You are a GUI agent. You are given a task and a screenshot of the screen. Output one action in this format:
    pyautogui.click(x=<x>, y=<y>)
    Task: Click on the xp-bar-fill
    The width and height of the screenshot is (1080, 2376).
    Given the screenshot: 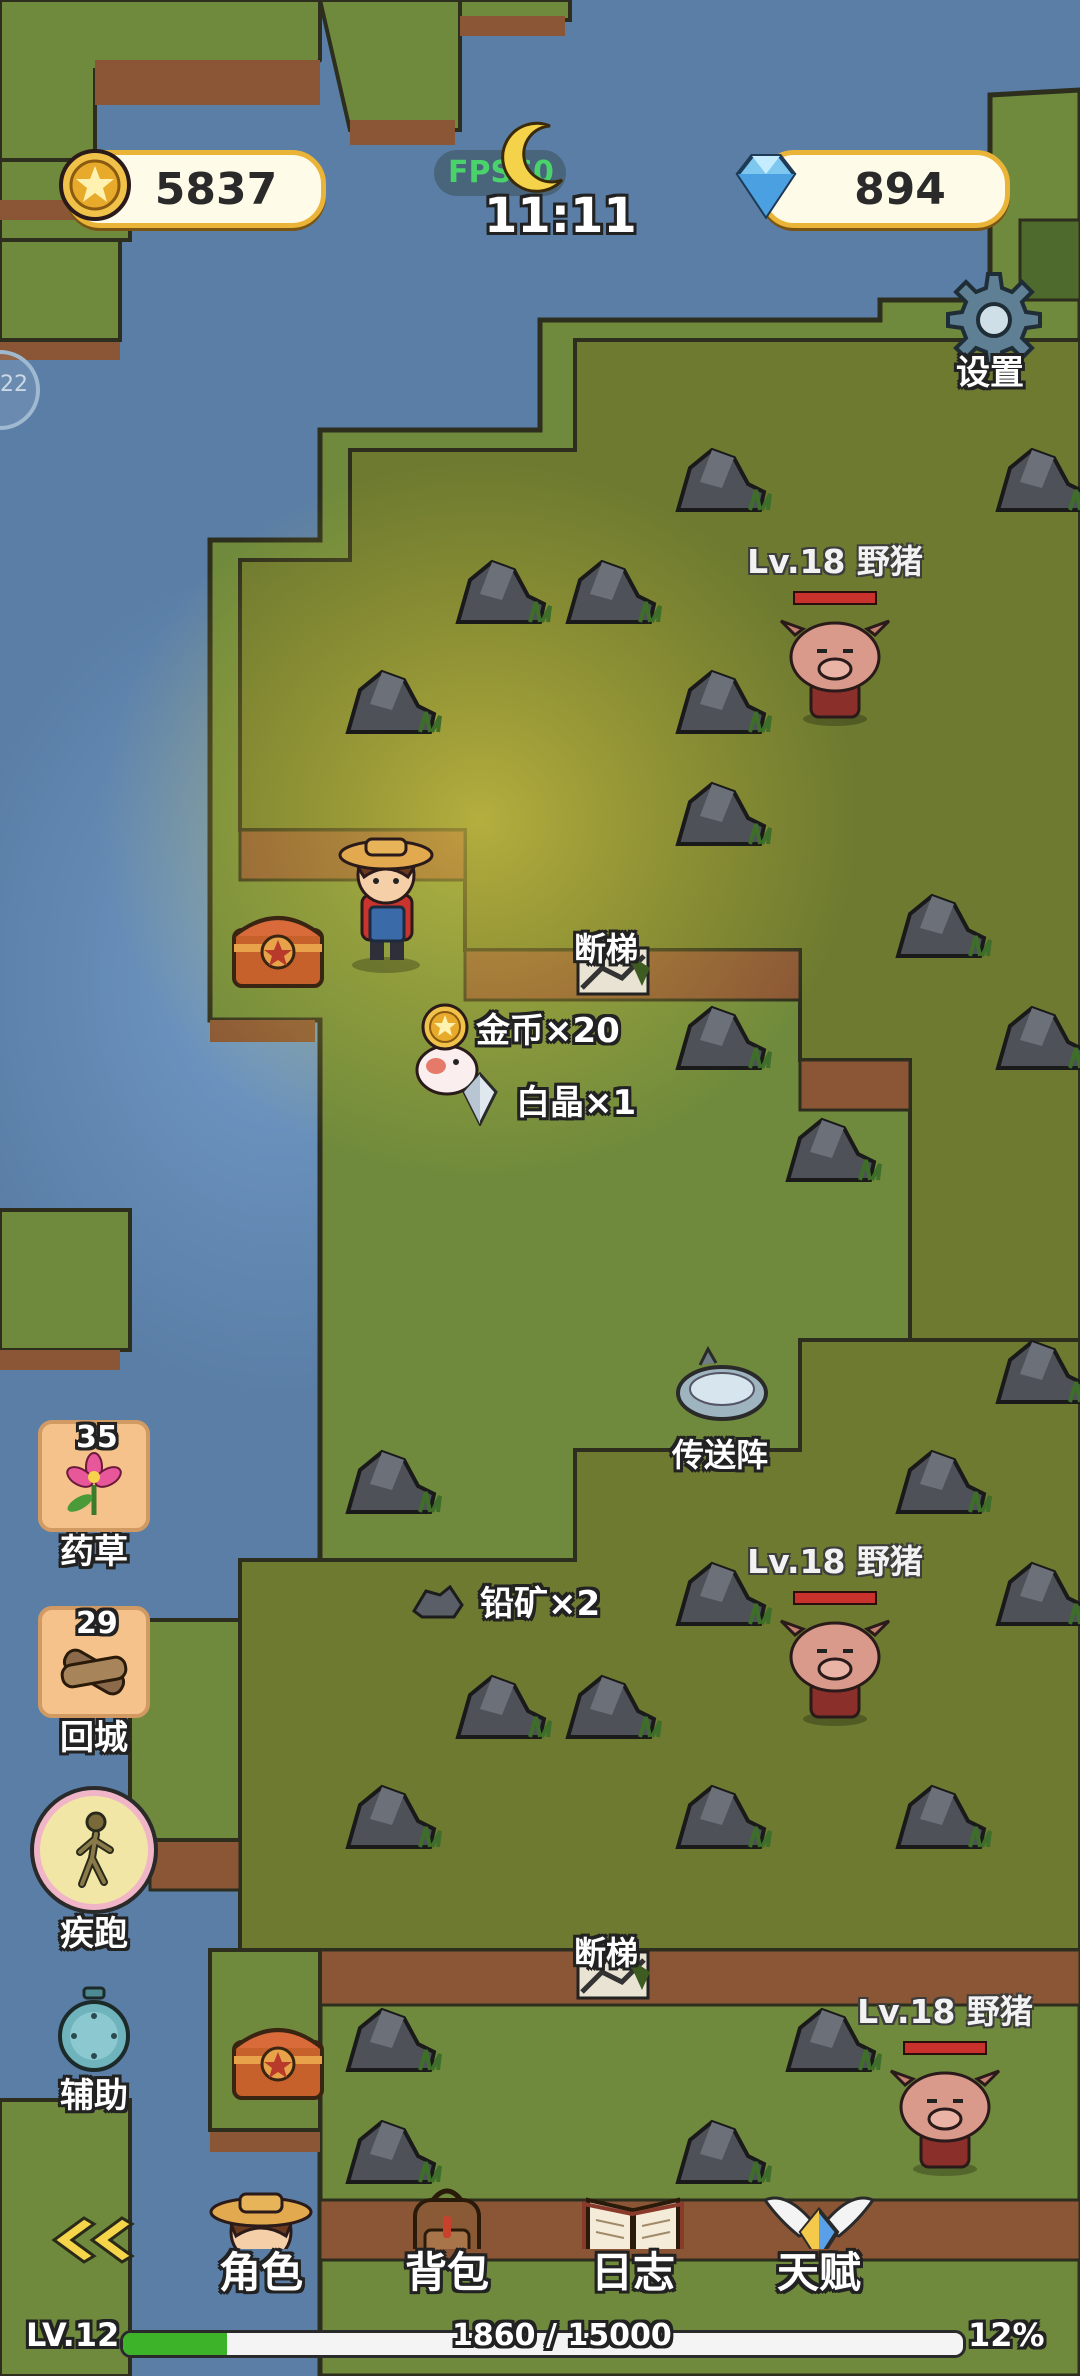 What is the action you would take?
    pyautogui.click(x=175, y=2344)
    